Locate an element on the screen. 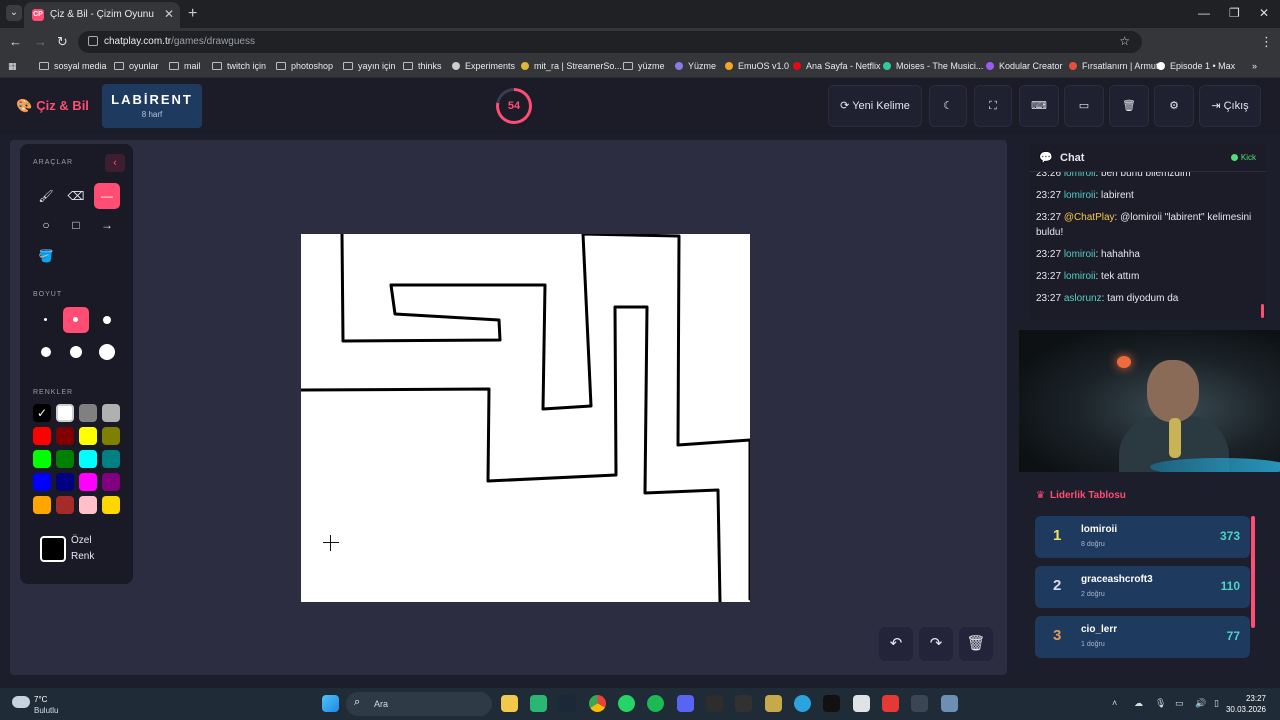 The width and height of the screenshot is (1280, 720). bookmark-link: Fırsatlanırn | Armut is located at coordinates (1113, 66).